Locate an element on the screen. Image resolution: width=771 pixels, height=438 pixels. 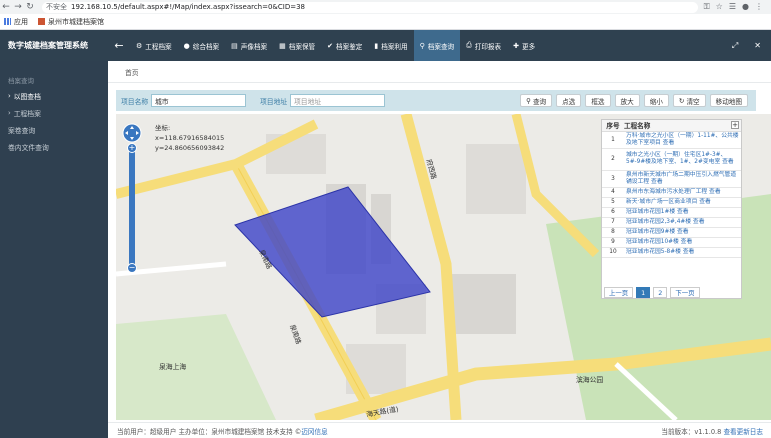
button-label: 查询 is located at coordinates (539, 101).